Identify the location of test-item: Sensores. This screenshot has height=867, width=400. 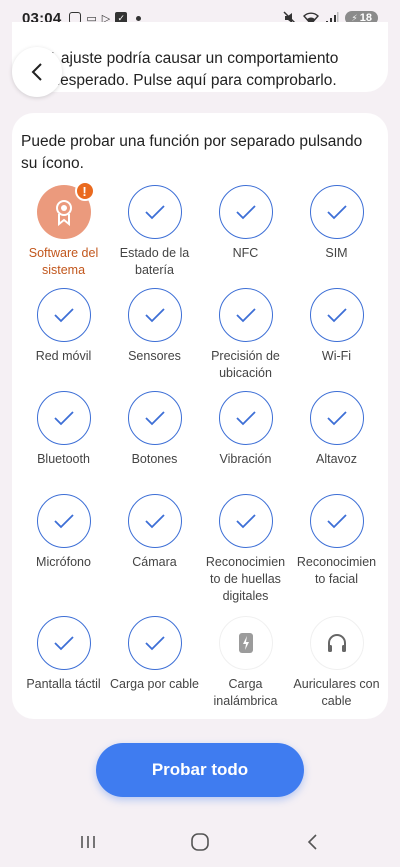
(154, 339).